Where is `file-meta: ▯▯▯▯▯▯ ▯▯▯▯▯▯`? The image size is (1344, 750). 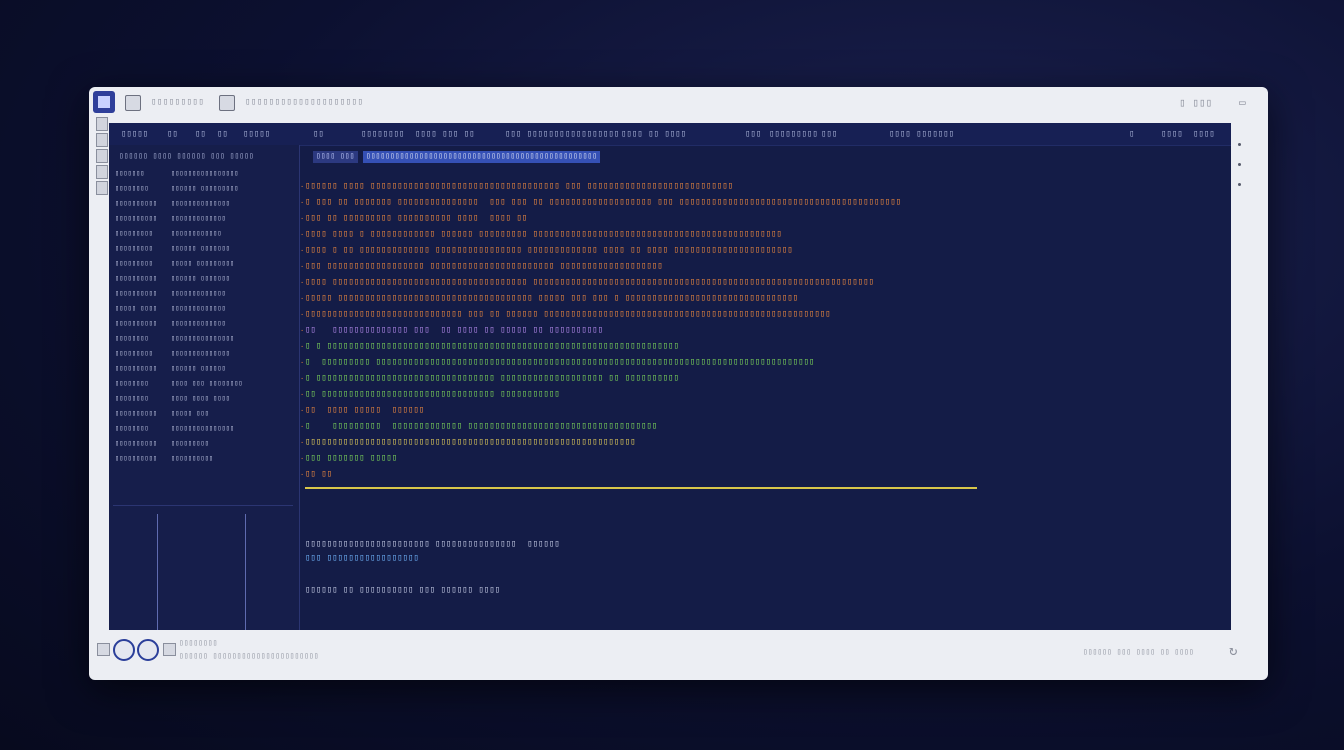
file-meta: ▯▯▯▯▯▯ ▯▯▯▯▯▯ is located at coordinates (198, 368).